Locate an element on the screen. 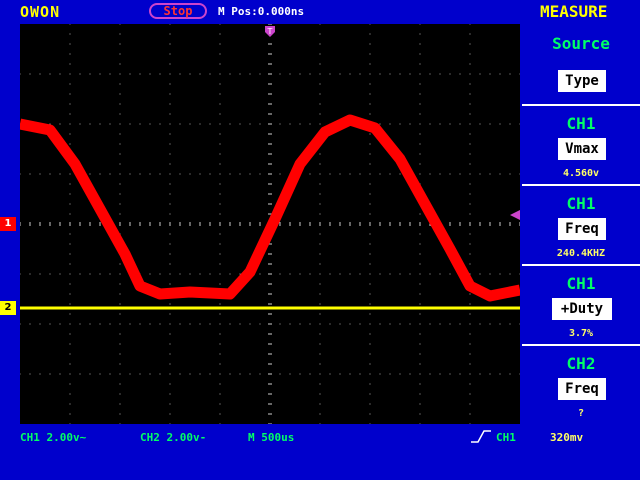 The height and width of the screenshot is (480, 640). measure-cell-3: CH1 +Duty 3.7% is located at coordinates (581, 303).